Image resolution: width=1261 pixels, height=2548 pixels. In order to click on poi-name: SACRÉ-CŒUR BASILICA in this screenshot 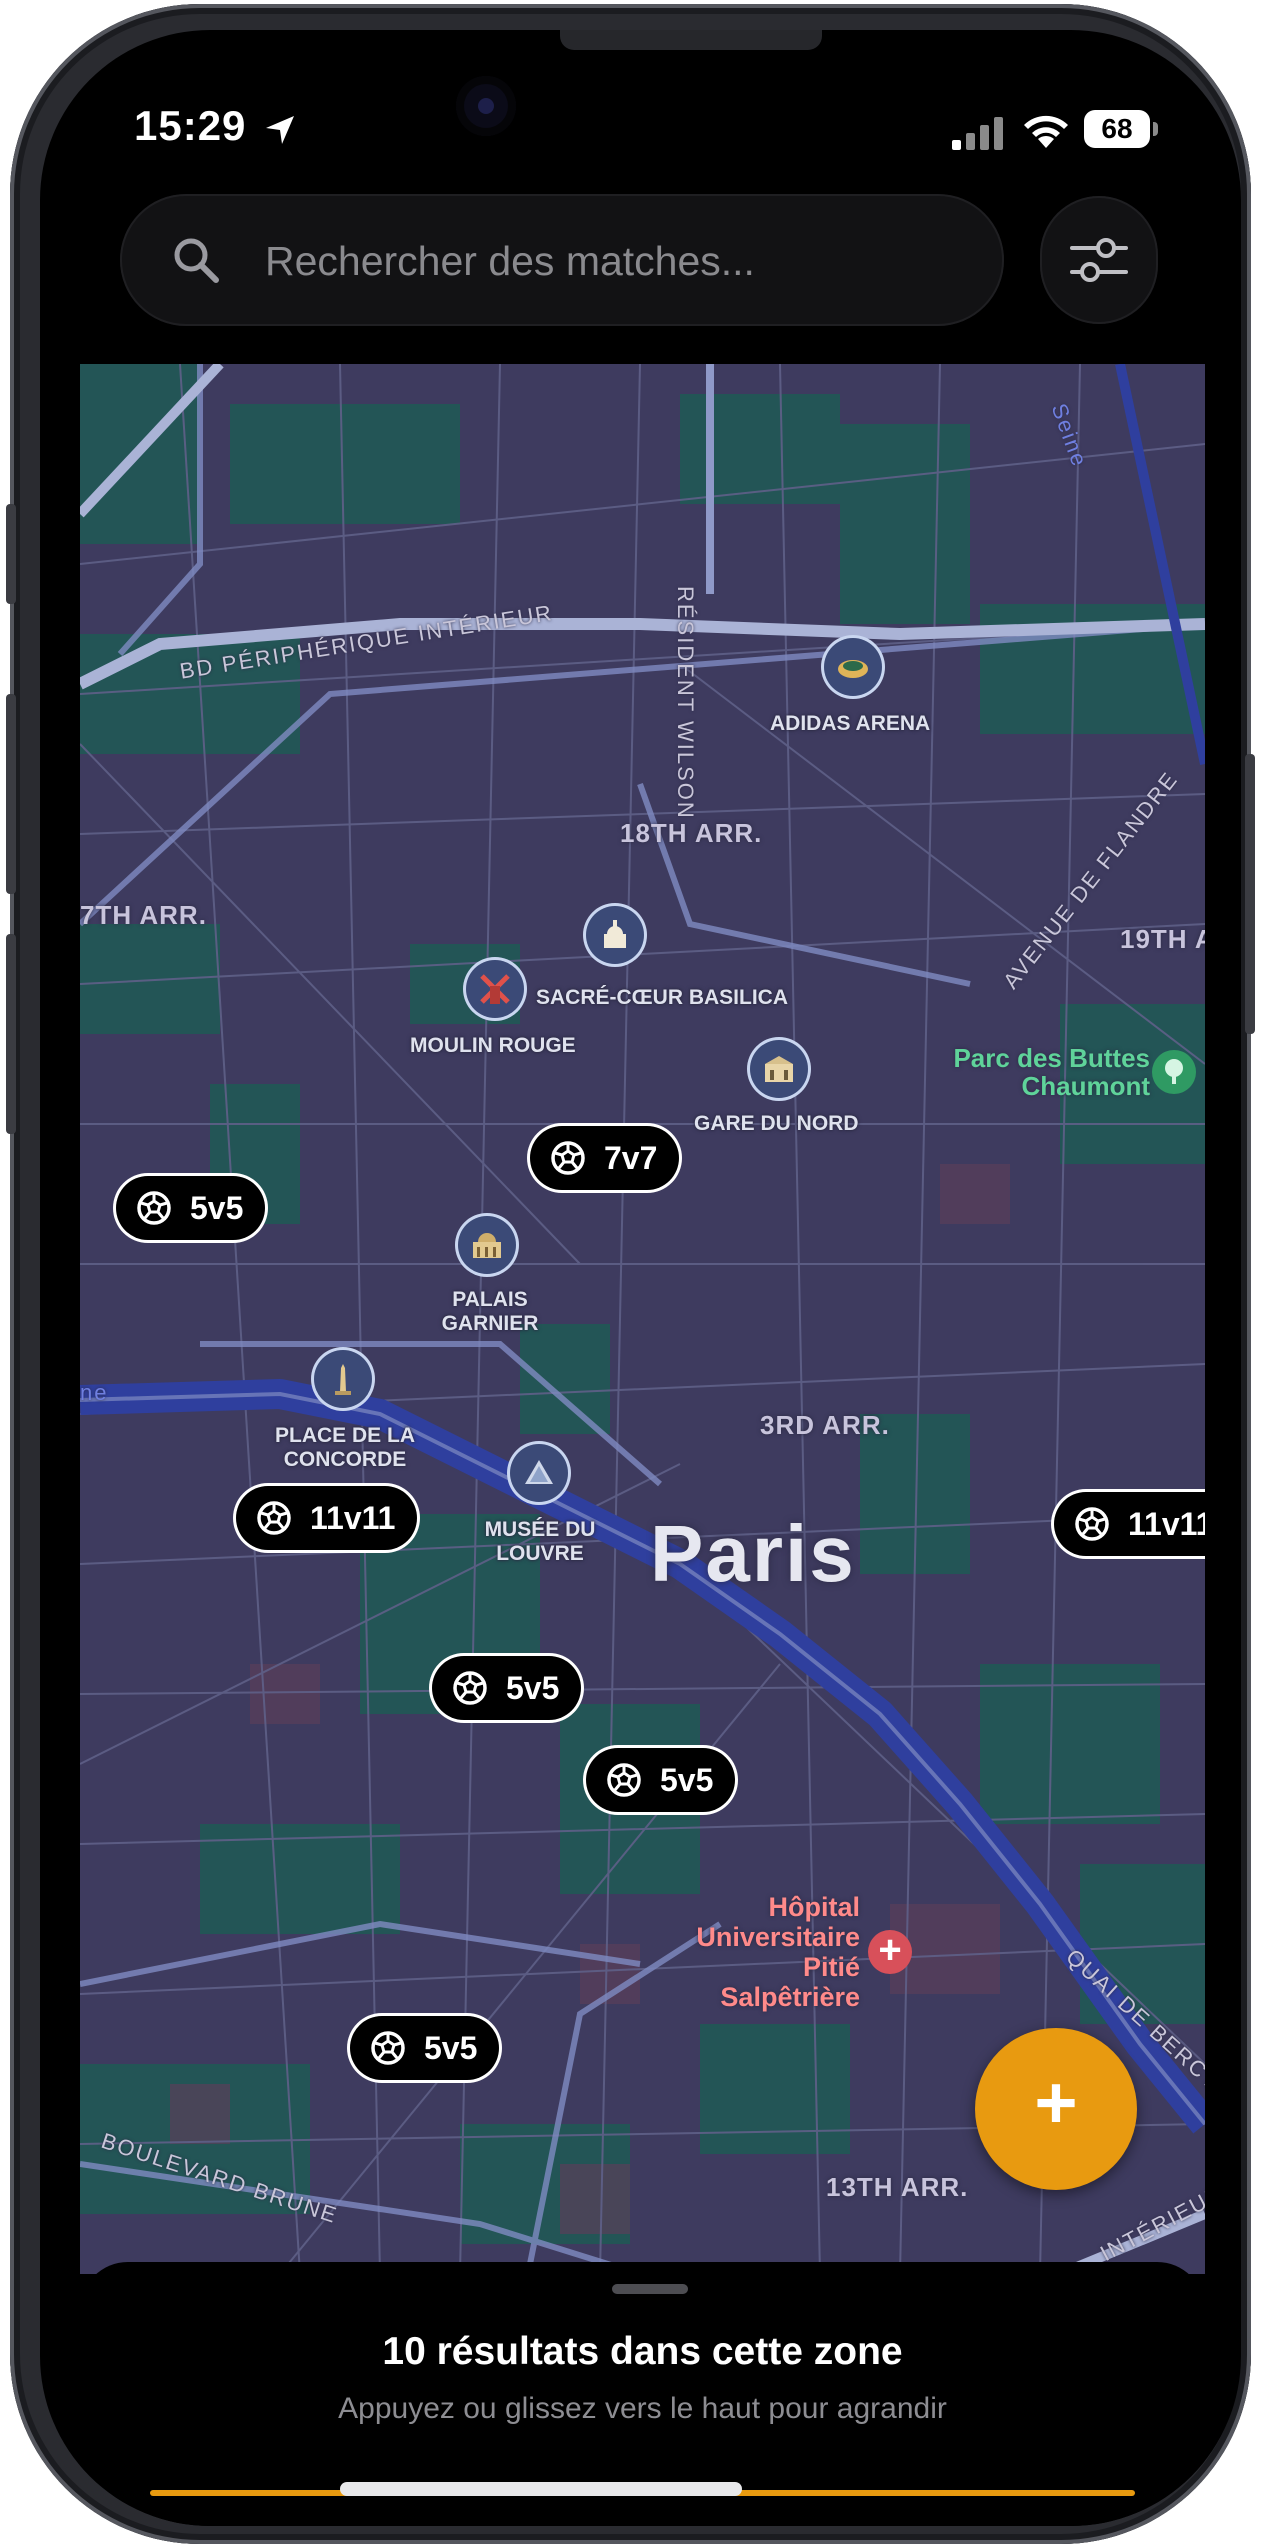, I will do `click(662, 997)`.